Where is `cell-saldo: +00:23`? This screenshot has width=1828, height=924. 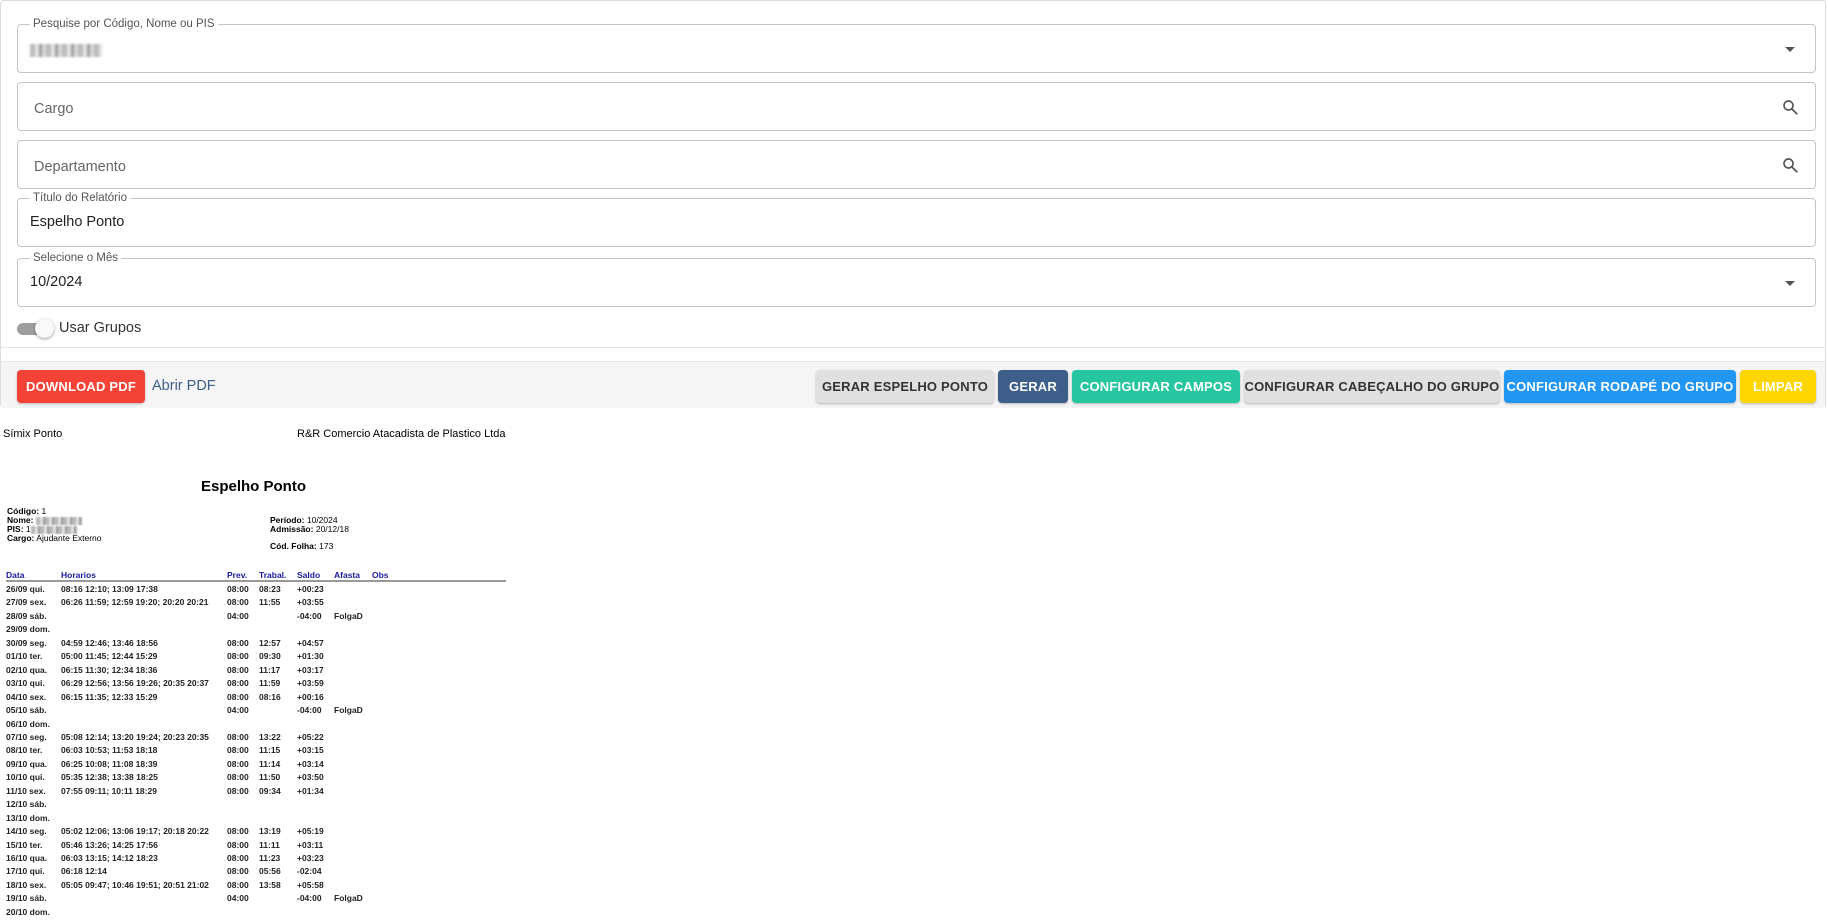
cell-saldo: +00:23 is located at coordinates (310, 589).